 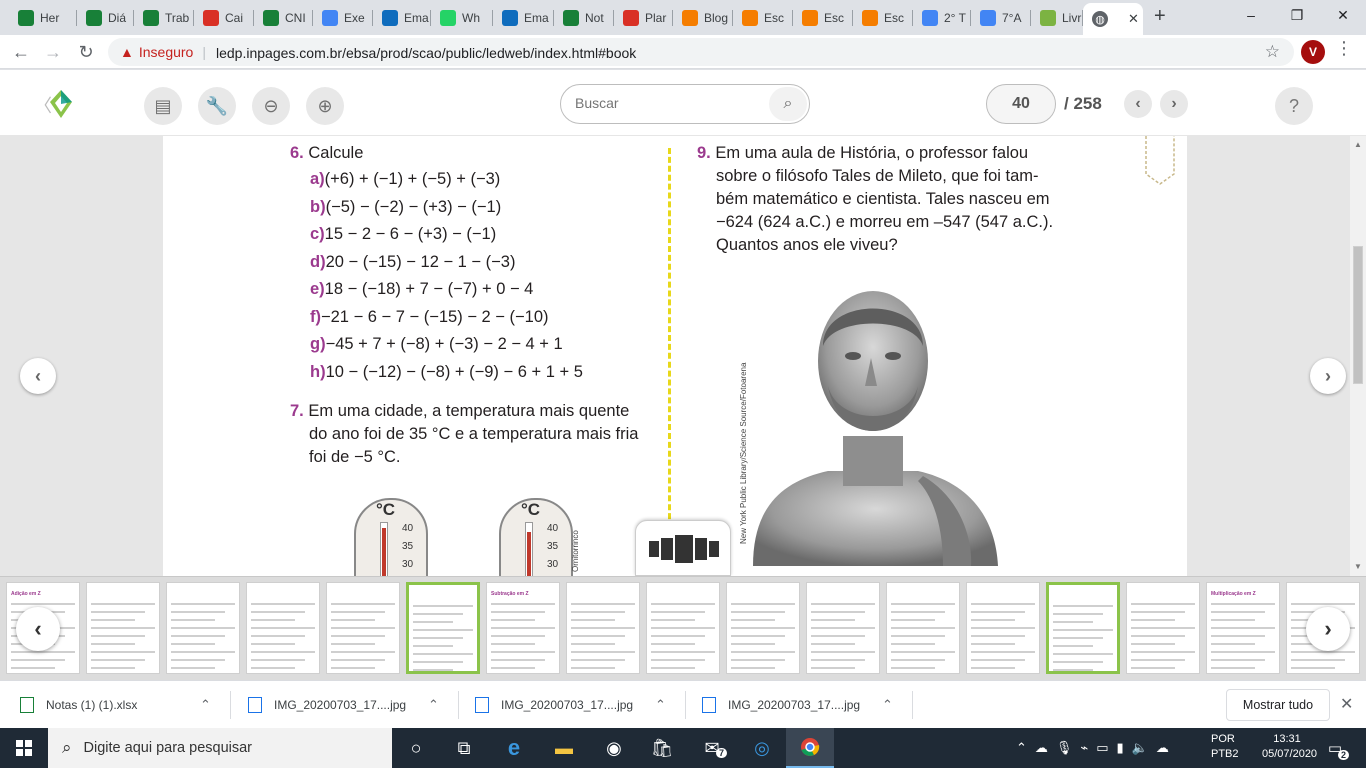 I want to click on browser-tab: Trab, so click(x=164, y=18).